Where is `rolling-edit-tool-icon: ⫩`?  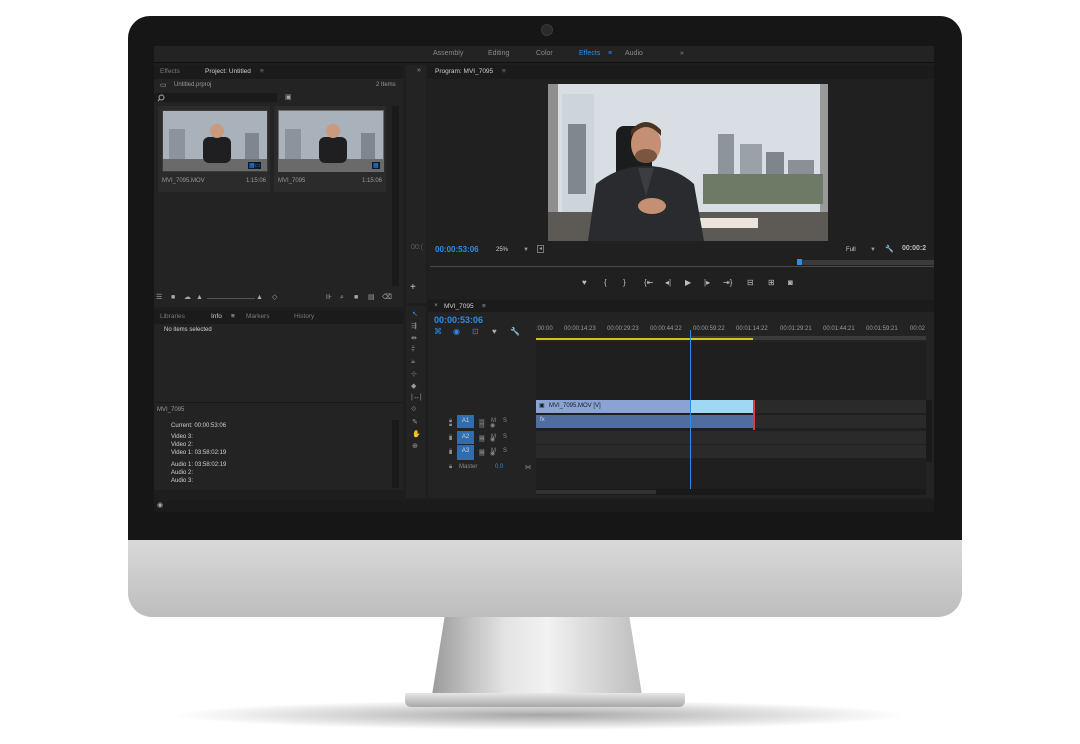 rolling-edit-tool-icon: ⫩ is located at coordinates (413, 350).